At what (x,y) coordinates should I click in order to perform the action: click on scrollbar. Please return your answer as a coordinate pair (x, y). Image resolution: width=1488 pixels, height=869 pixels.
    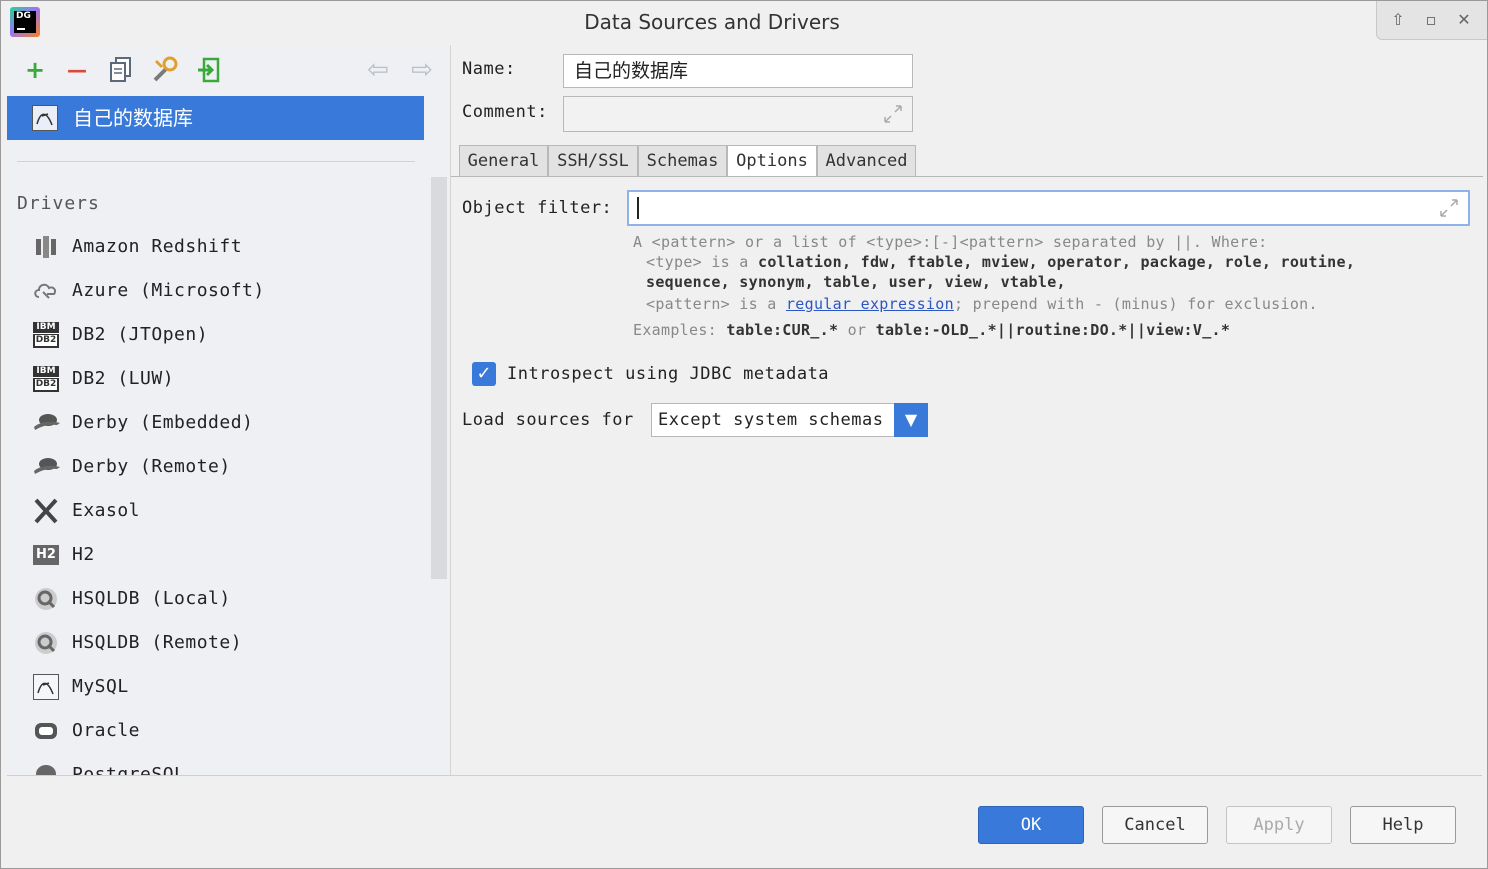
    Looking at the image, I should click on (439, 378).